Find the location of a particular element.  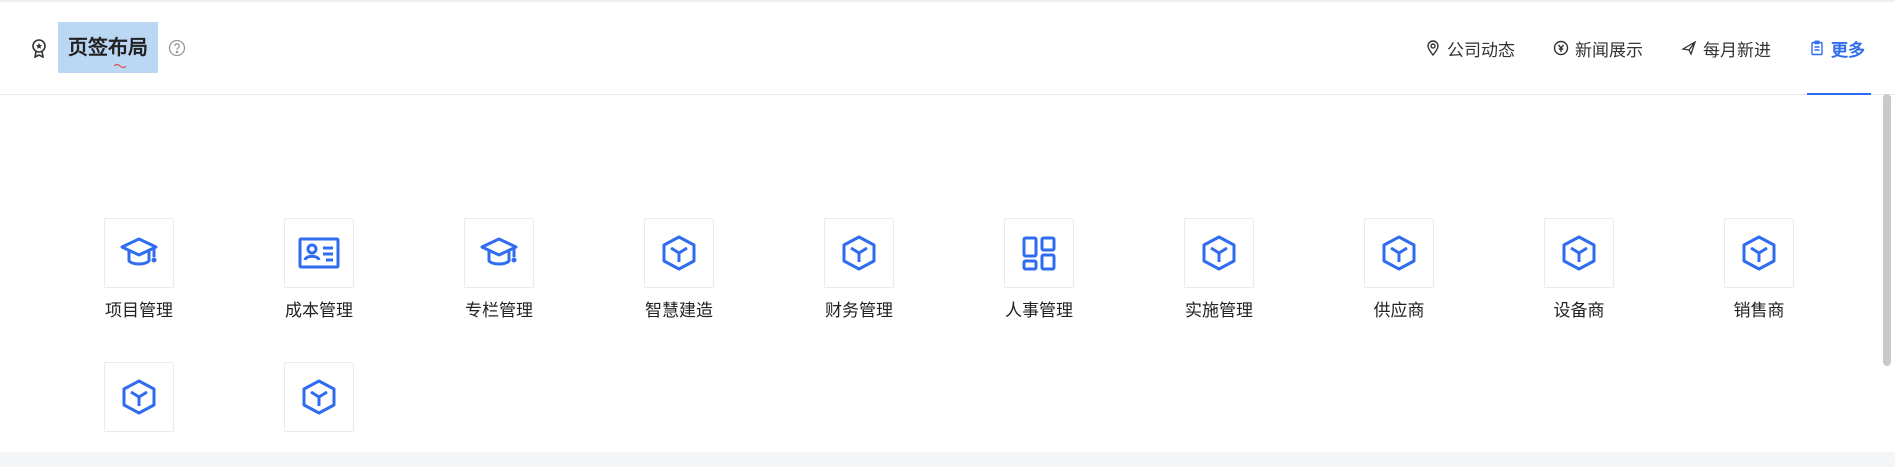

app-item-equipment: 设备商 is located at coordinates (1579, 270).